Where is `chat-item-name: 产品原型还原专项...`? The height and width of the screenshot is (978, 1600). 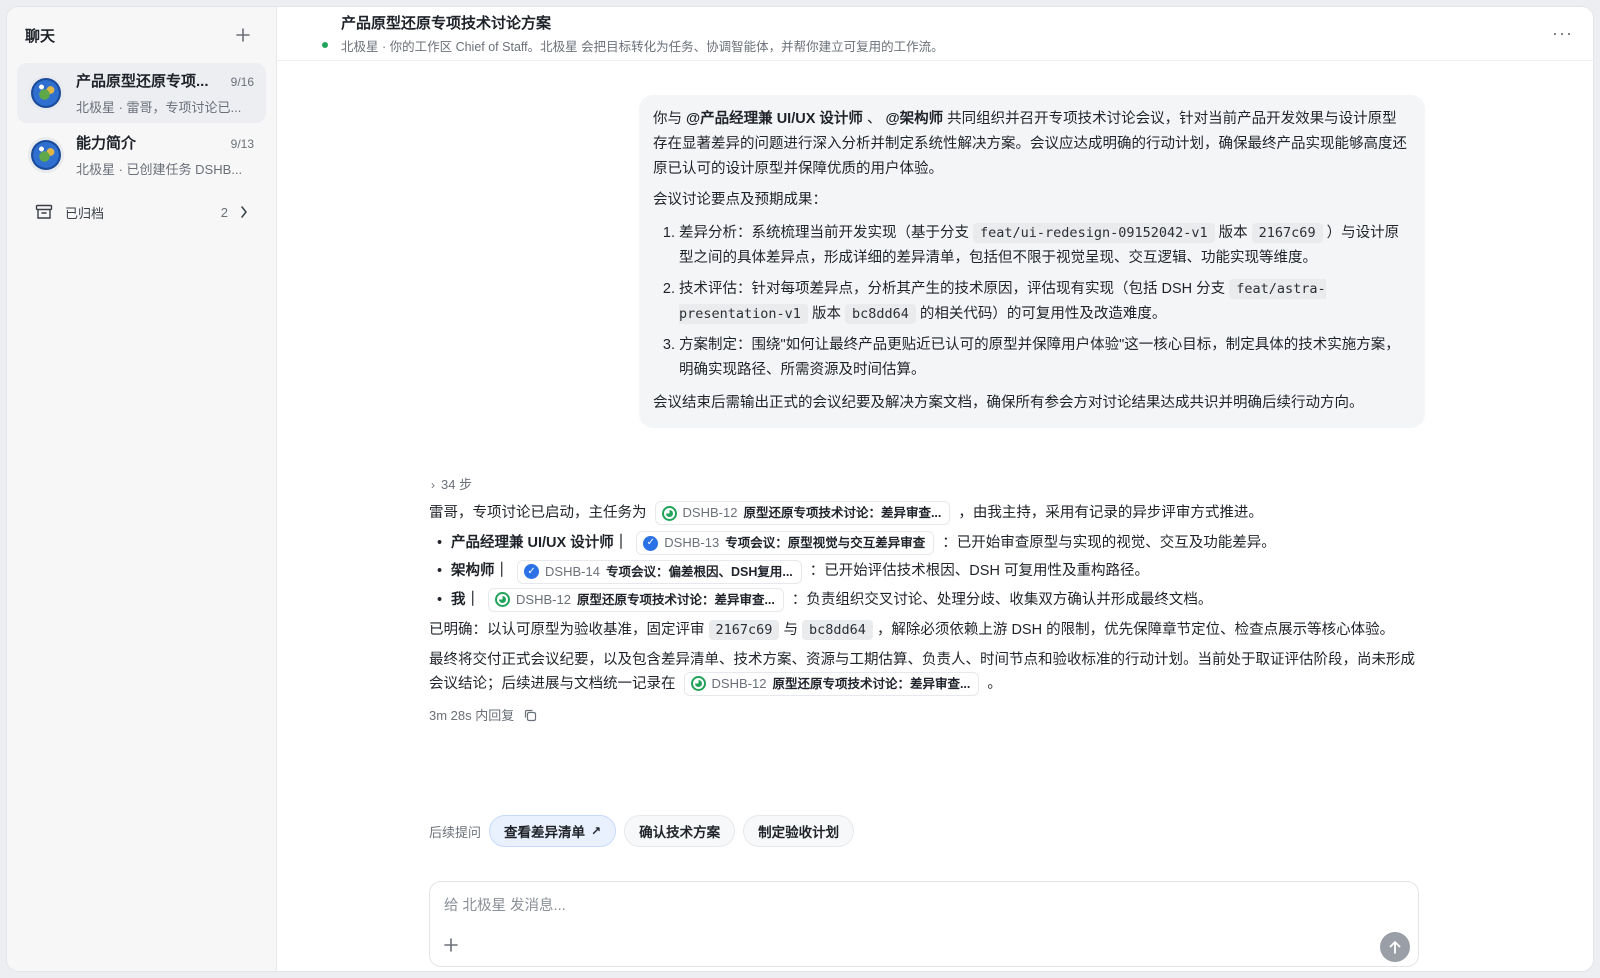 chat-item-name: 产品原型还原专项... is located at coordinates (142, 81).